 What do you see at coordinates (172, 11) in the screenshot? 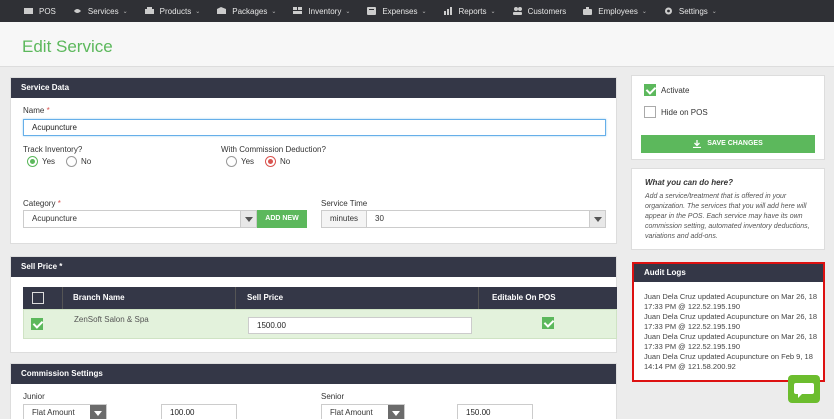
I see `nav-products: Products ⌄` at bounding box center [172, 11].